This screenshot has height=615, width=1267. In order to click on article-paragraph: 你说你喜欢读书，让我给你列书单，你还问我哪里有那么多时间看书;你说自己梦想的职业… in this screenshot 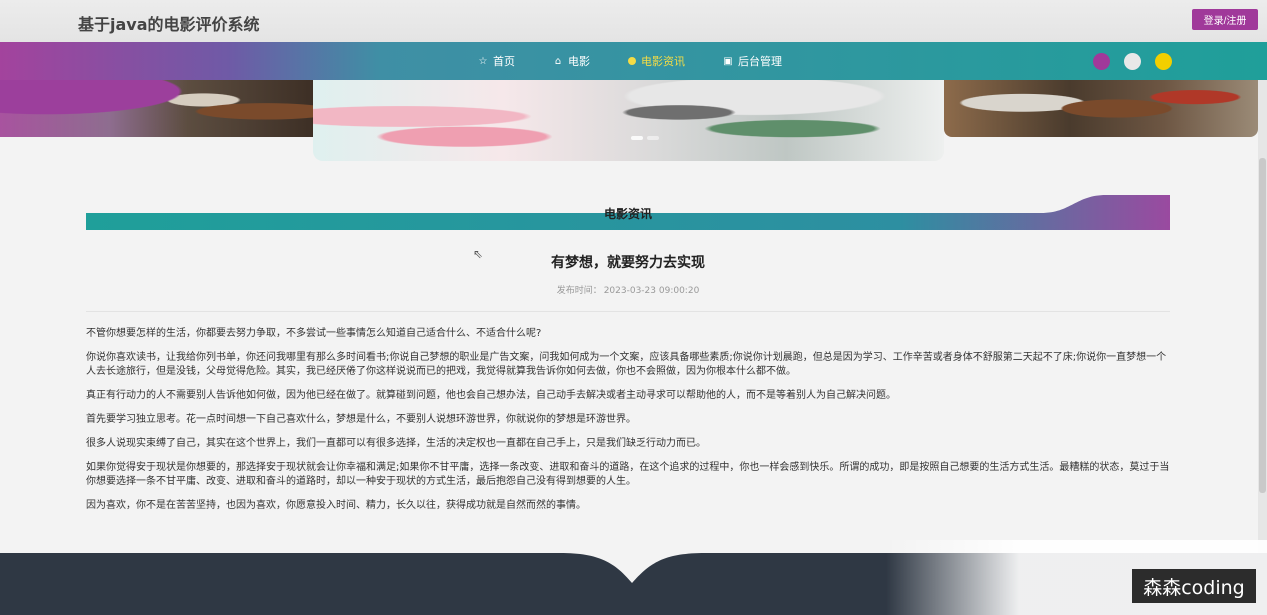, I will do `click(626, 364)`.